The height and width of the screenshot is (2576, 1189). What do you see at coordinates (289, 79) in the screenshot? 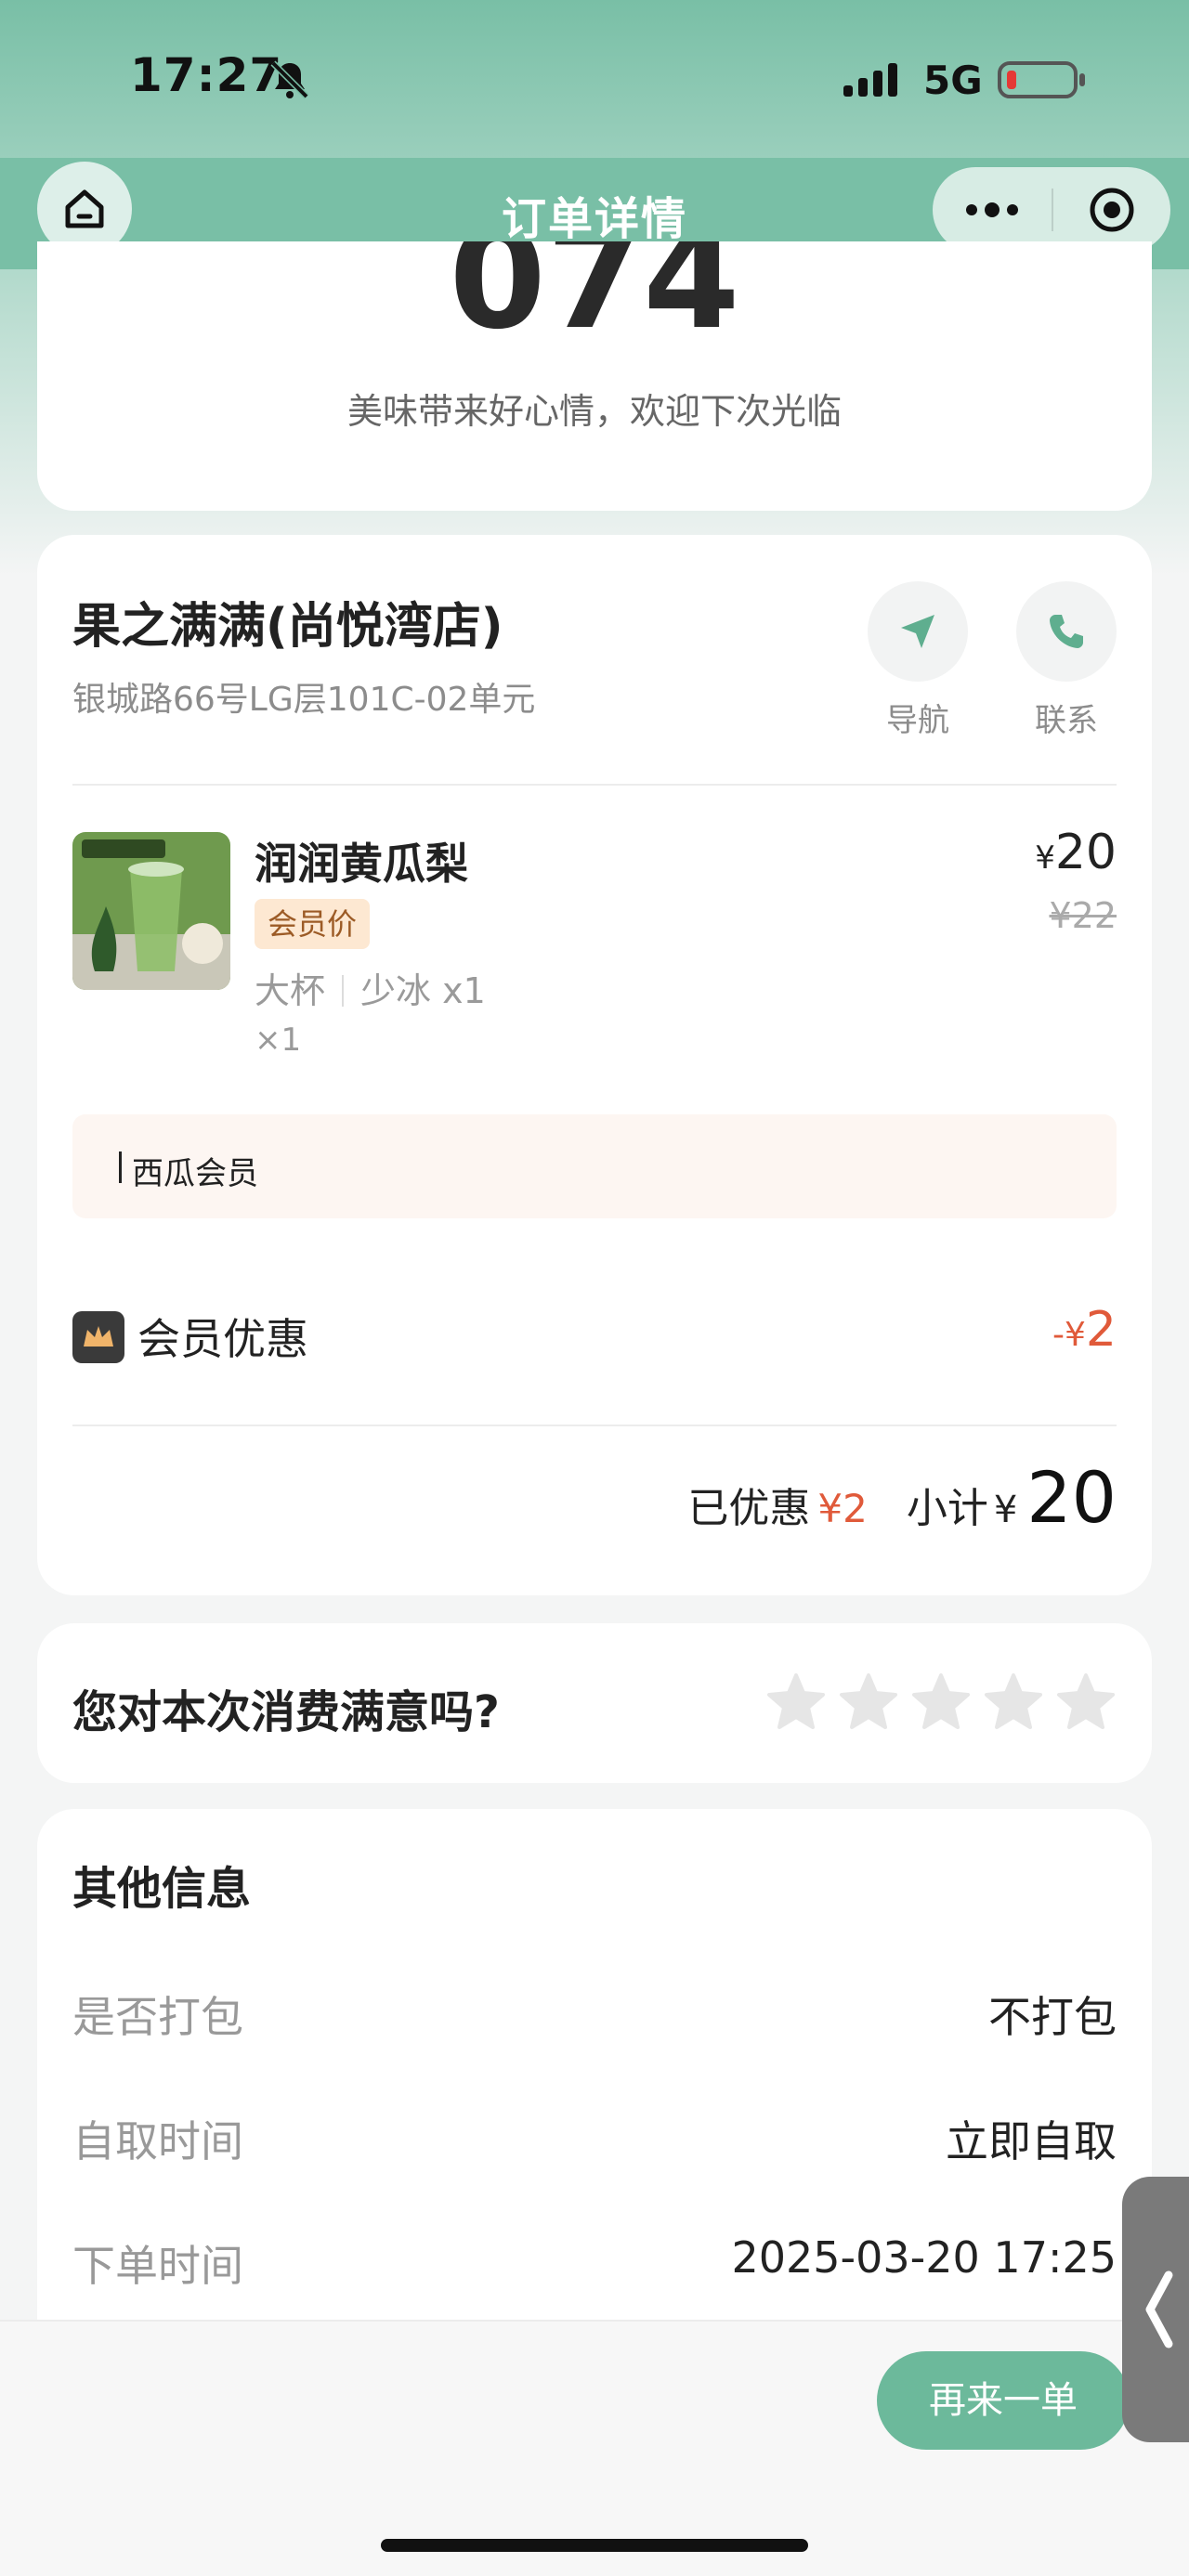
I see `bell-muted-icon` at bounding box center [289, 79].